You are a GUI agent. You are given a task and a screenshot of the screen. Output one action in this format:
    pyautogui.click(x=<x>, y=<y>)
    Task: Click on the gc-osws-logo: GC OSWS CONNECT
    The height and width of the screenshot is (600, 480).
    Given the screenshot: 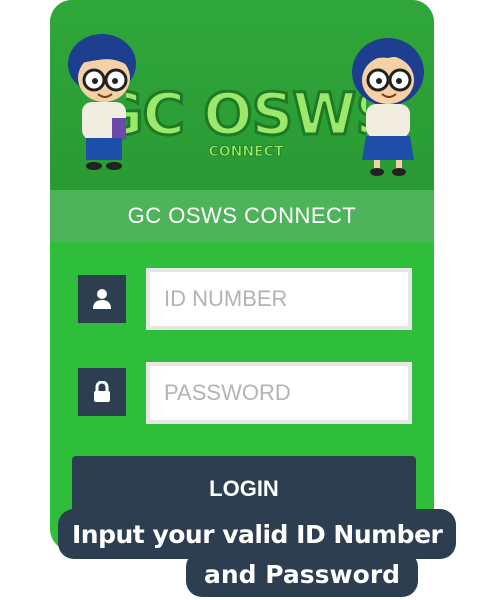 What is the action you would take?
    pyautogui.click(x=246, y=120)
    